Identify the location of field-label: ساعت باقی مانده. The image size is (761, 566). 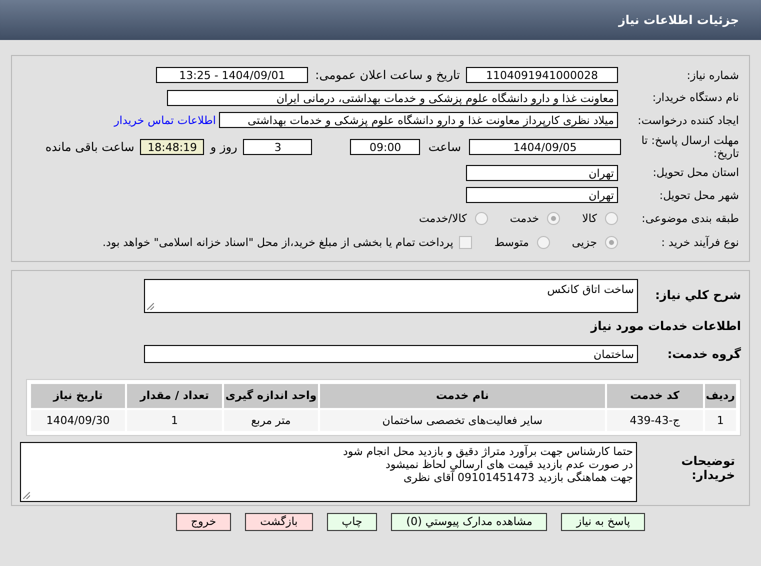
(89, 147).